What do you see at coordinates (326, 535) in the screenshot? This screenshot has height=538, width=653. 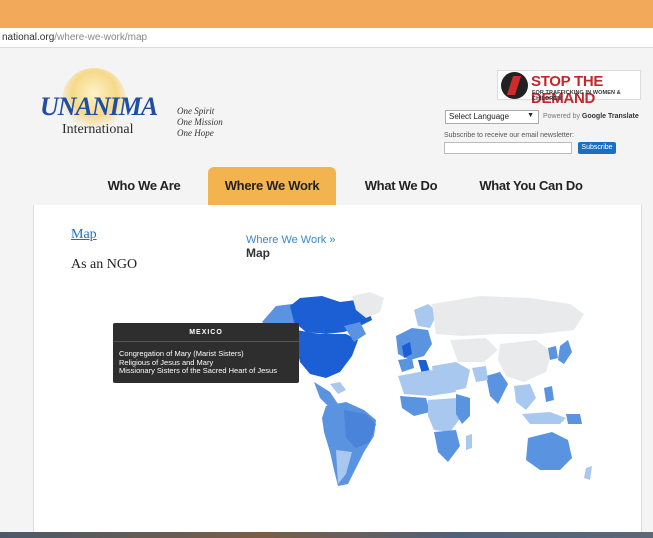 I see `taskbar` at bounding box center [326, 535].